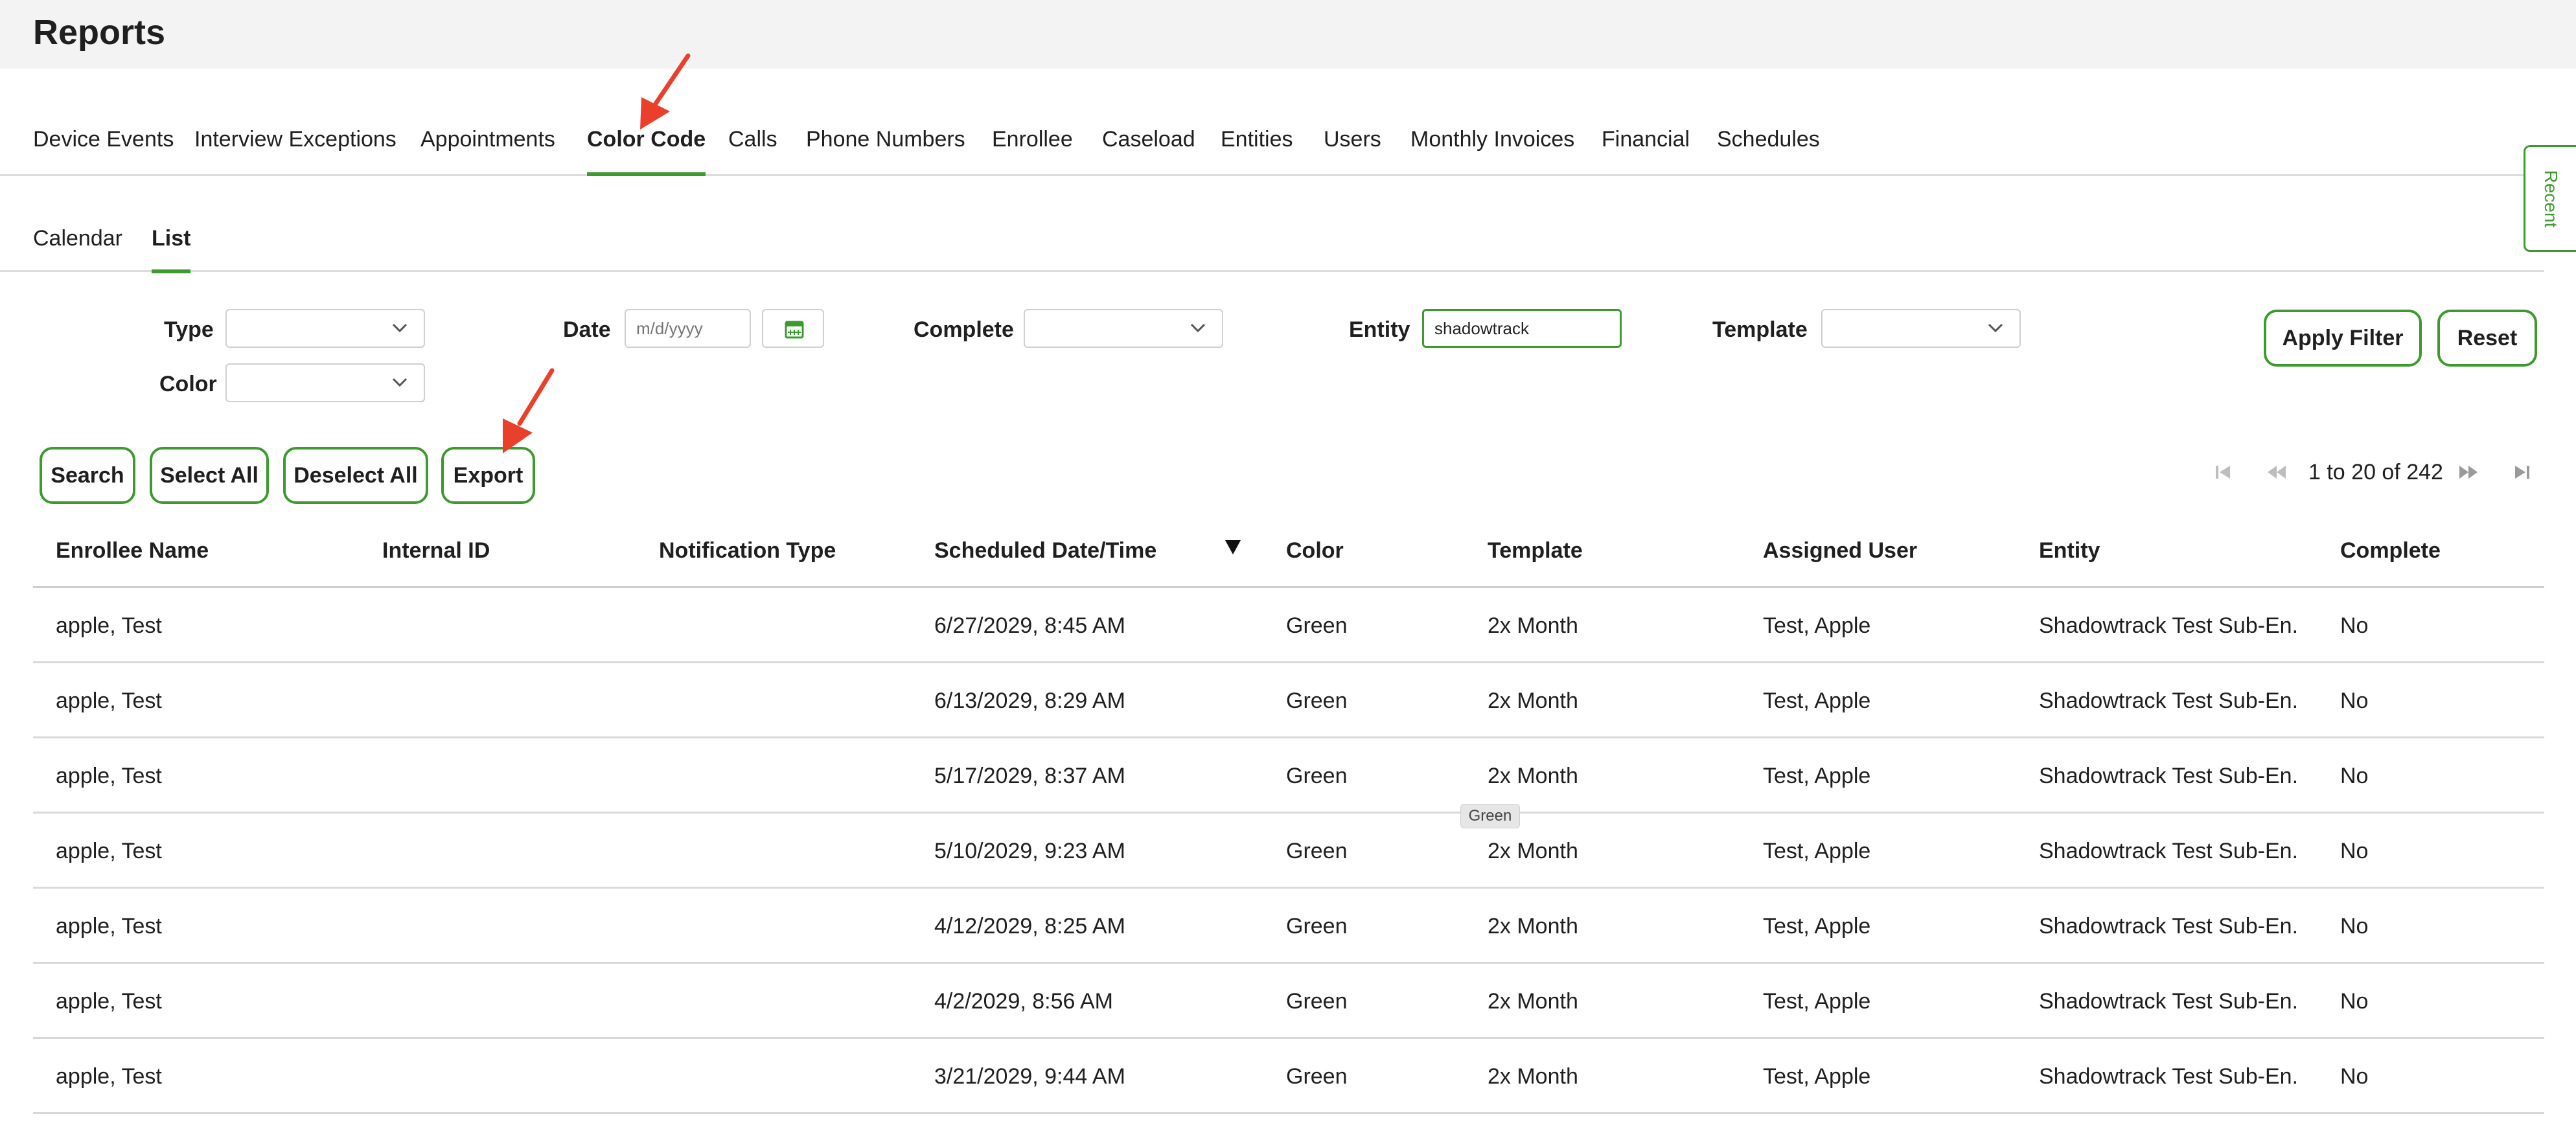  I want to click on apply-filter-button: Apply Filter, so click(2343, 338).